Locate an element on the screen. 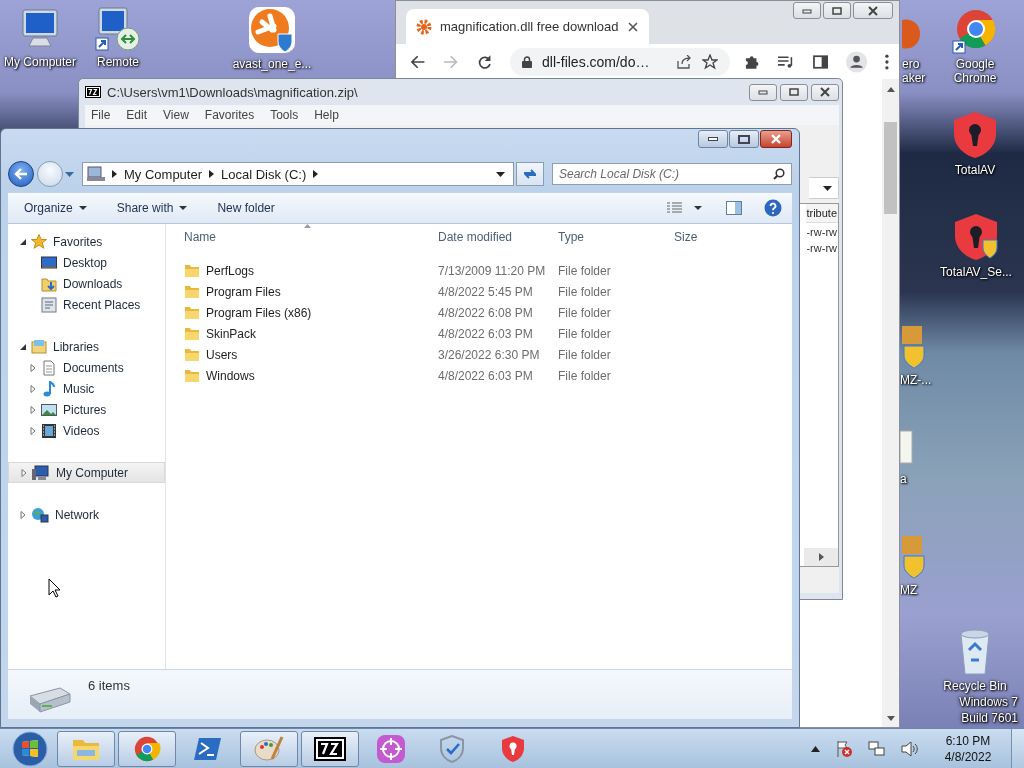 This screenshot has height=768, width=1024. tree-item: Videos is located at coordinates (86, 430).